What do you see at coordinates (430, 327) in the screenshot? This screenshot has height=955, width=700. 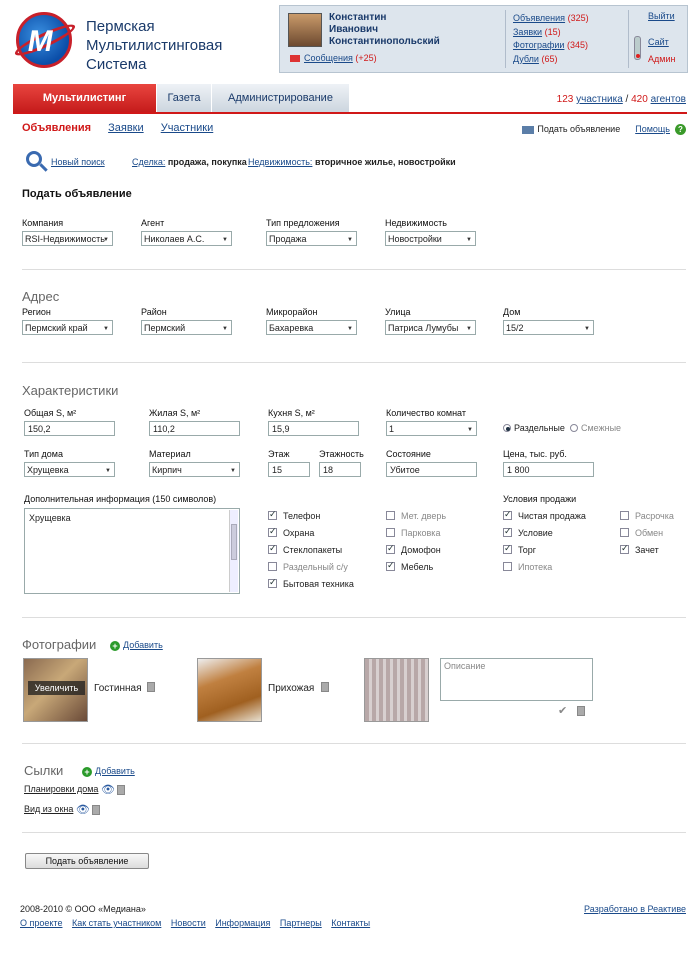 I see `street-select: Патриса Лумубы` at bounding box center [430, 327].